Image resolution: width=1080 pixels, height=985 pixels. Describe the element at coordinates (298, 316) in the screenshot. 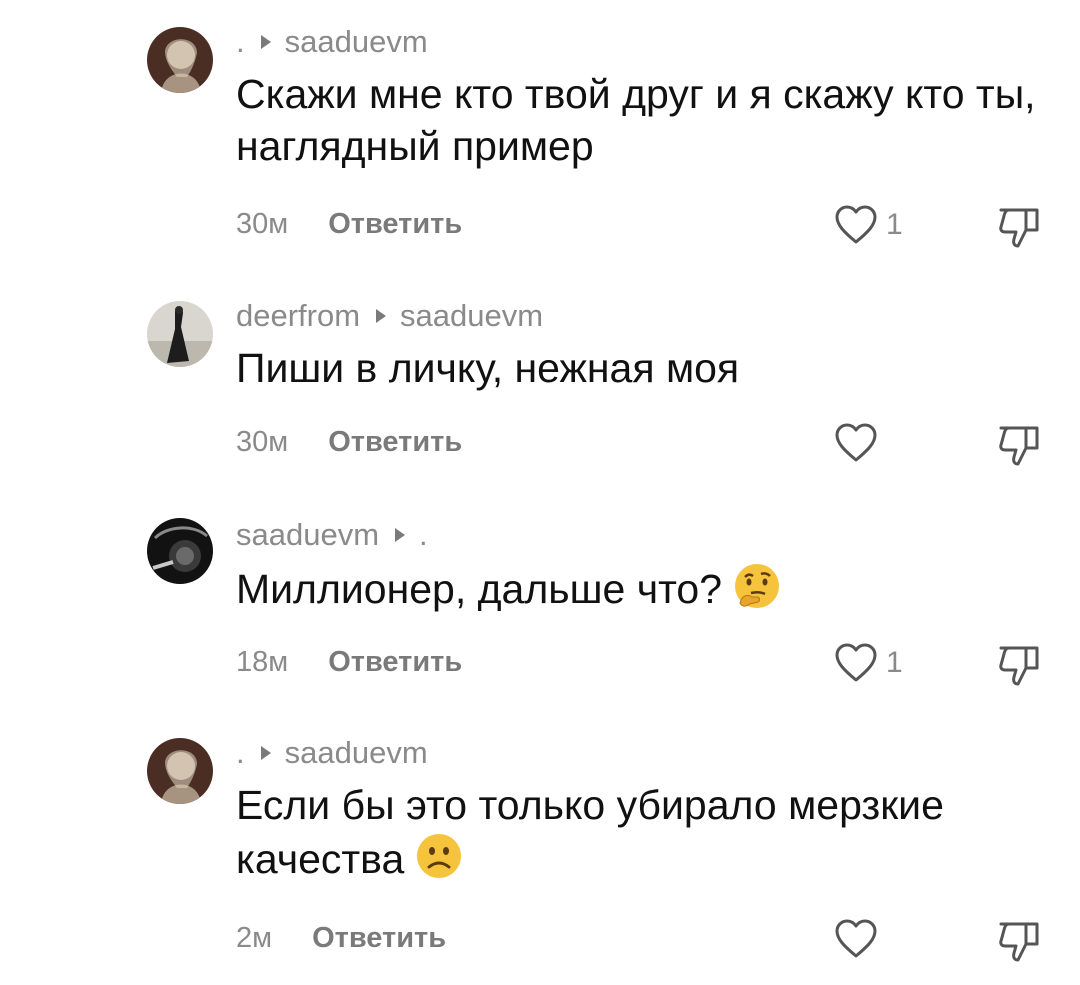

I see `author-name: deerfrom` at that location.